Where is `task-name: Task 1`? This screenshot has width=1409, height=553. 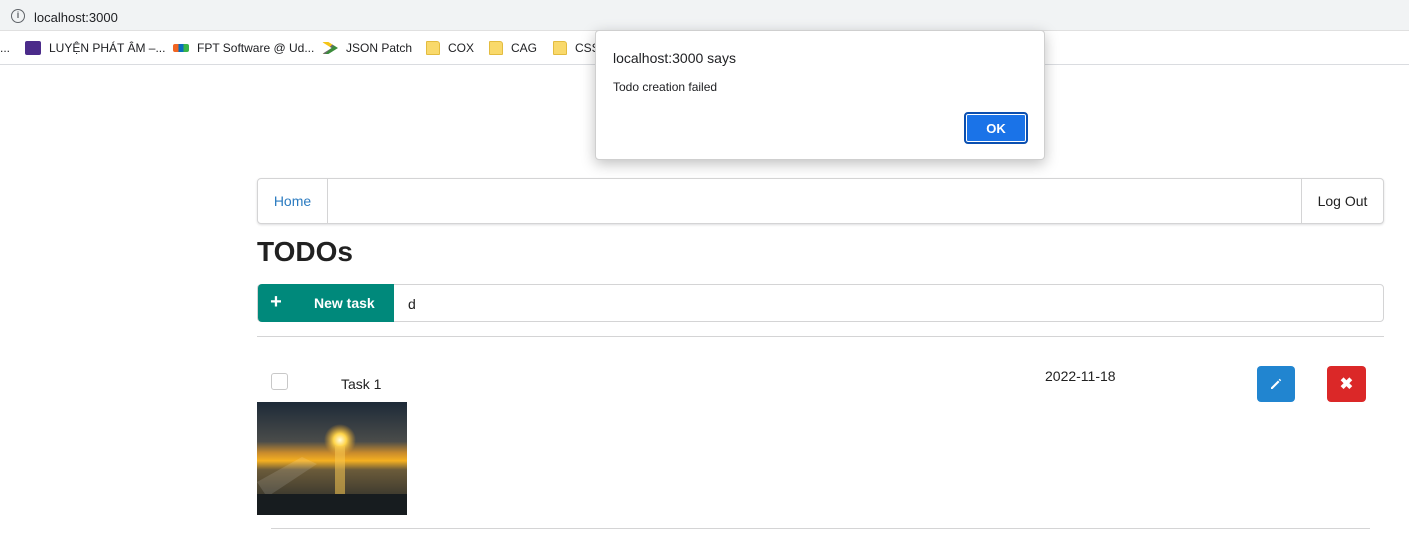 task-name: Task 1 is located at coordinates (361, 384).